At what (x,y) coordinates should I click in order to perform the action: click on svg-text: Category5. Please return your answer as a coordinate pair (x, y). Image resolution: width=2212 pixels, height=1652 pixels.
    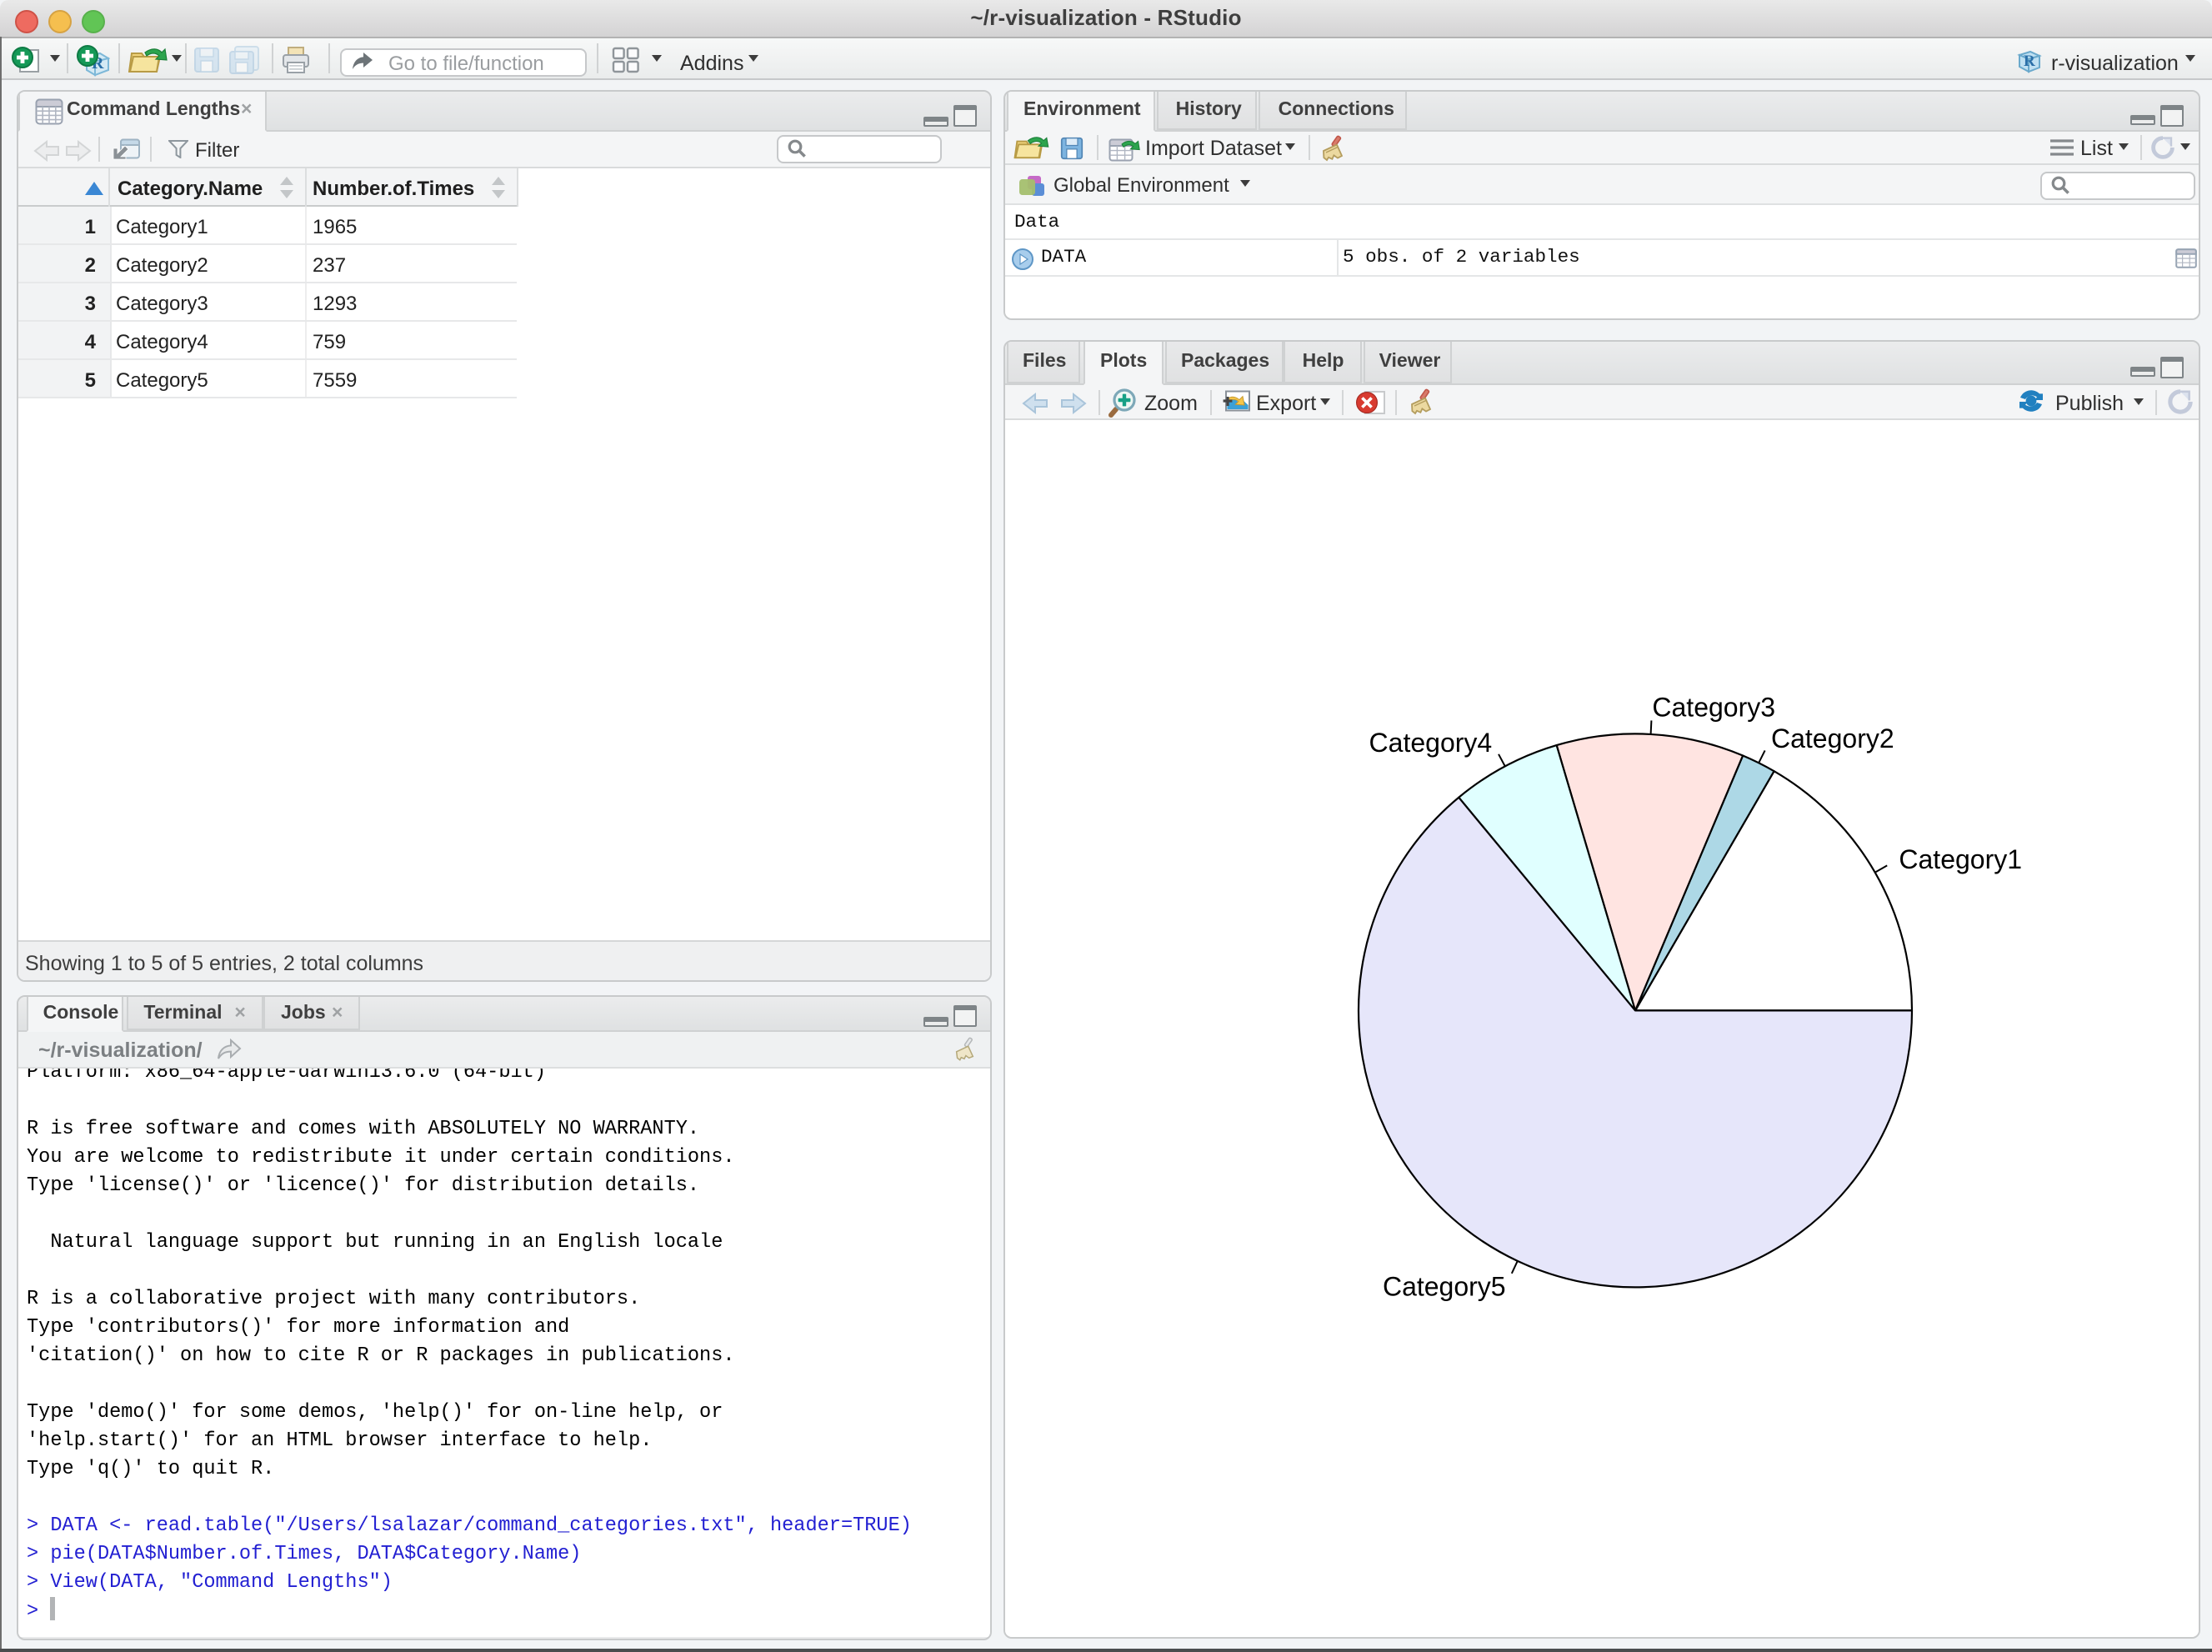
    Looking at the image, I should click on (1444, 1286).